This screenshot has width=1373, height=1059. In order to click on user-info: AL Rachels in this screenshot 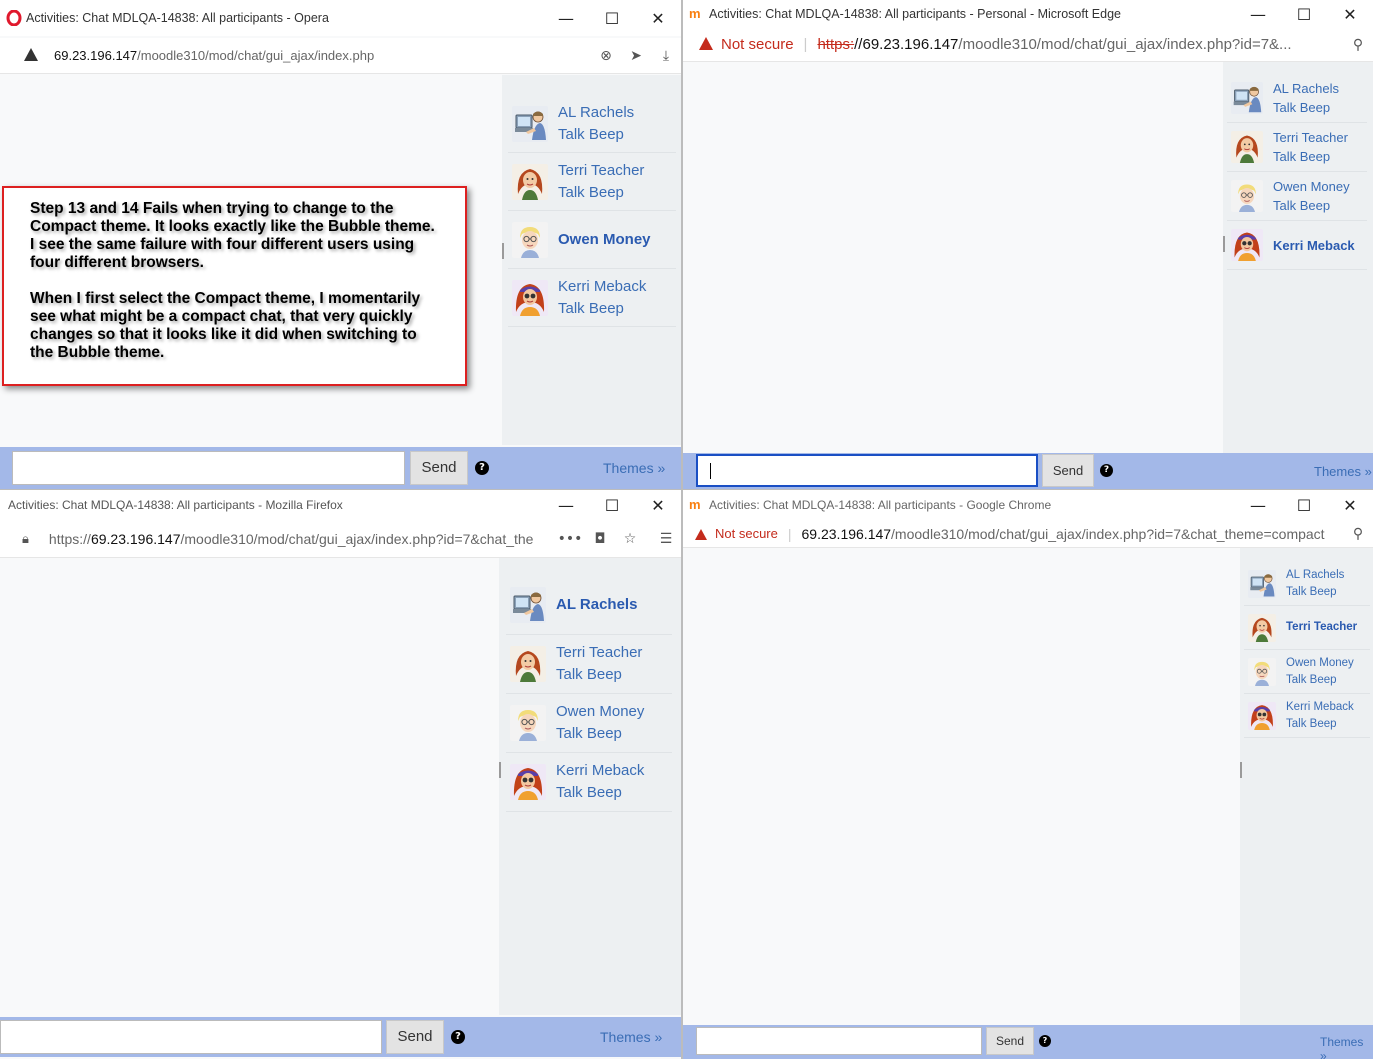, I will do `click(596, 605)`.